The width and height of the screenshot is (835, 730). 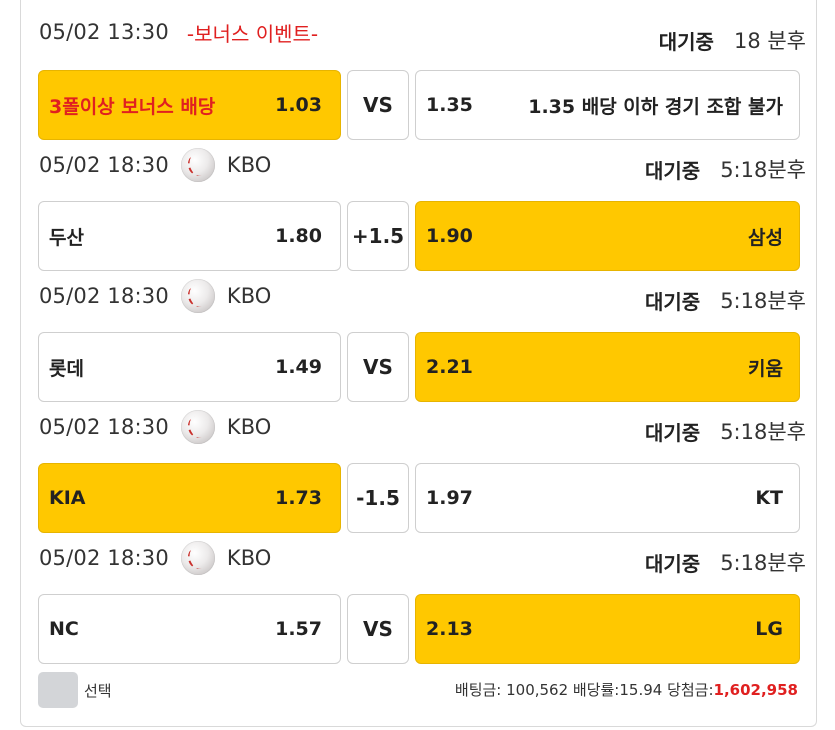 I want to click on away-odds: 2.13, so click(x=449, y=629).